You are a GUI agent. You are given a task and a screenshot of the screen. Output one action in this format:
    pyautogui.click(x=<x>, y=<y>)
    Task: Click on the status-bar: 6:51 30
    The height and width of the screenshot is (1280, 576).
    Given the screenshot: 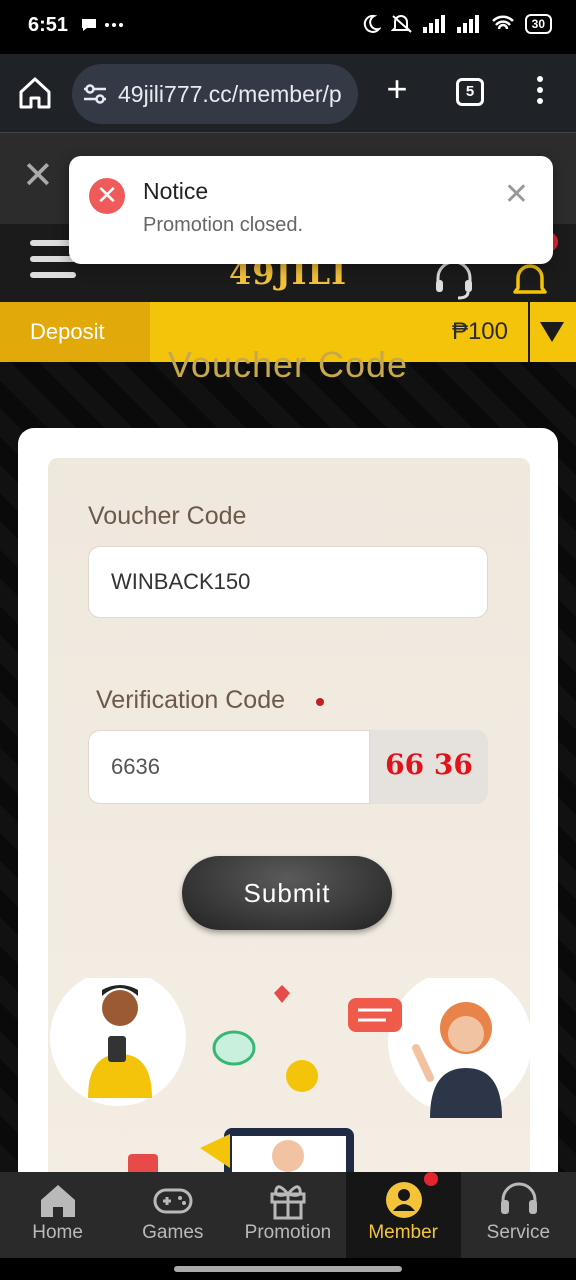 What is the action you would take?
    pyautogui.click(x=288, y=27)
    